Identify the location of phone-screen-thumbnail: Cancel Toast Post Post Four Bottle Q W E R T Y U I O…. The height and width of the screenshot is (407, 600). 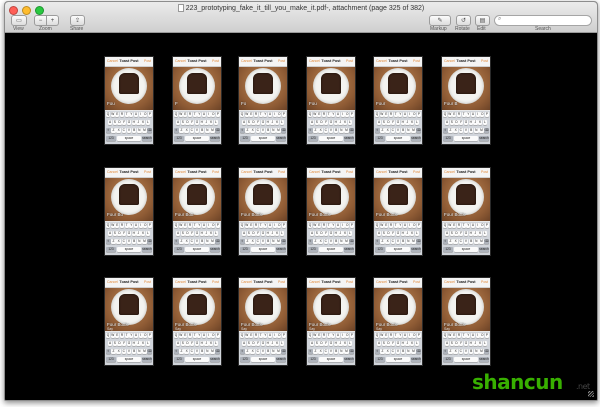
(398, 211).